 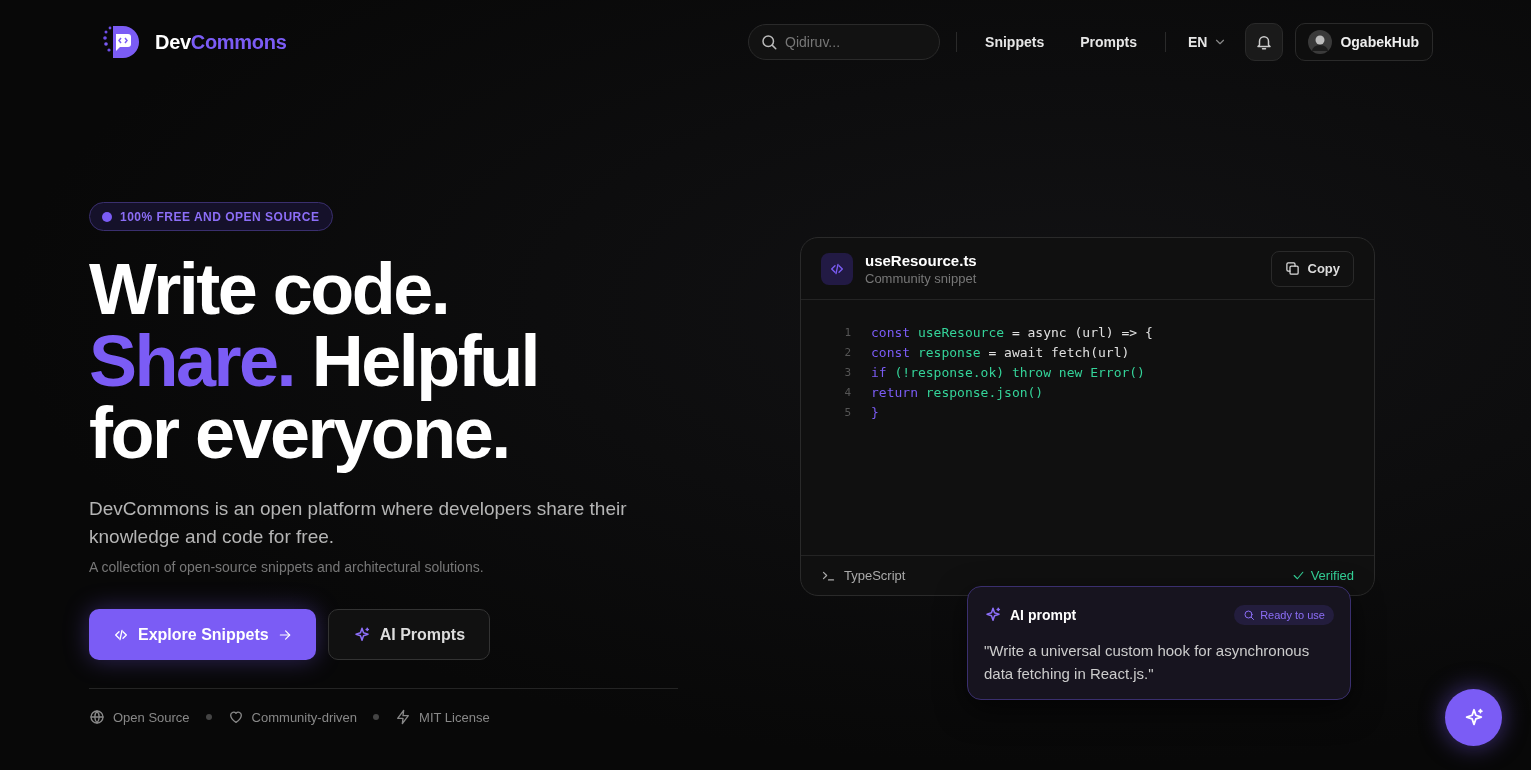 What do you see at coordinates (1147, 662) in the screenshot?
I see `prompt-text: "Write a universal custom hook for asynchronous data fetching in React.js."` at bounding box center [1147, 662].